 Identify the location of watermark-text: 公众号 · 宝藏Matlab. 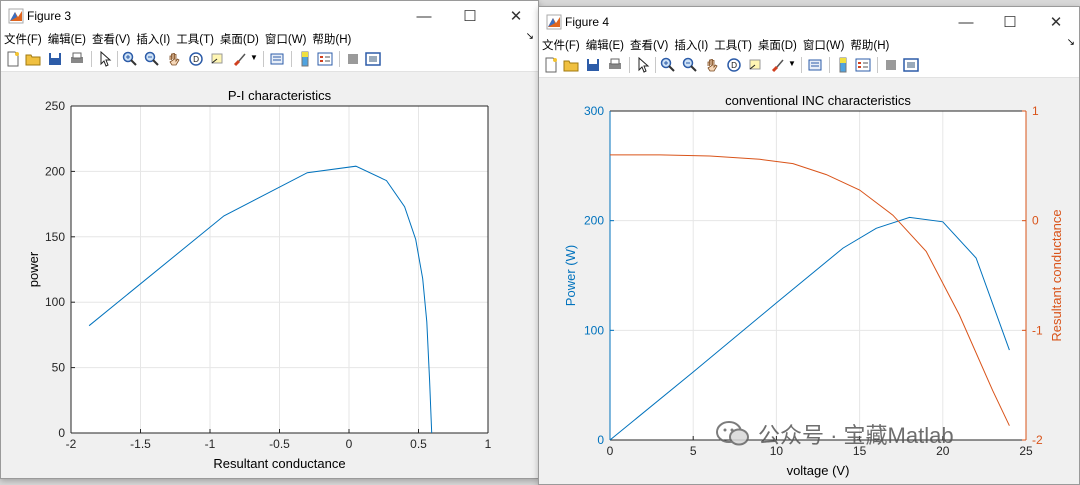
(856, 435).